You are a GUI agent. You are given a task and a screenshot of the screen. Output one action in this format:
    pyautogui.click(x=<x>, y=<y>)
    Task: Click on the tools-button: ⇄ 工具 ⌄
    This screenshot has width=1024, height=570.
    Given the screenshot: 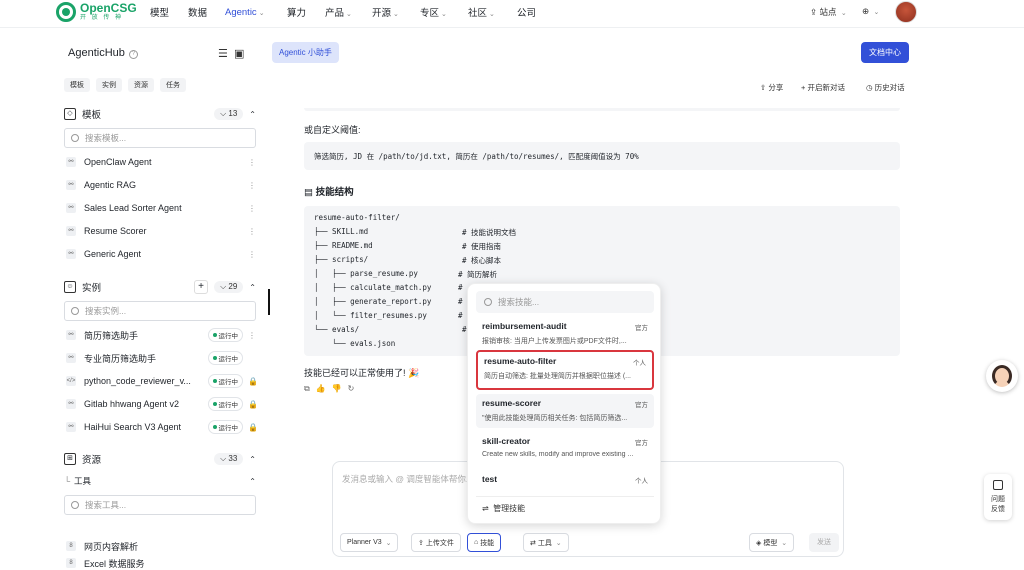 What is the action you would take?
    pyautogui.click(x=546, y=542)
    